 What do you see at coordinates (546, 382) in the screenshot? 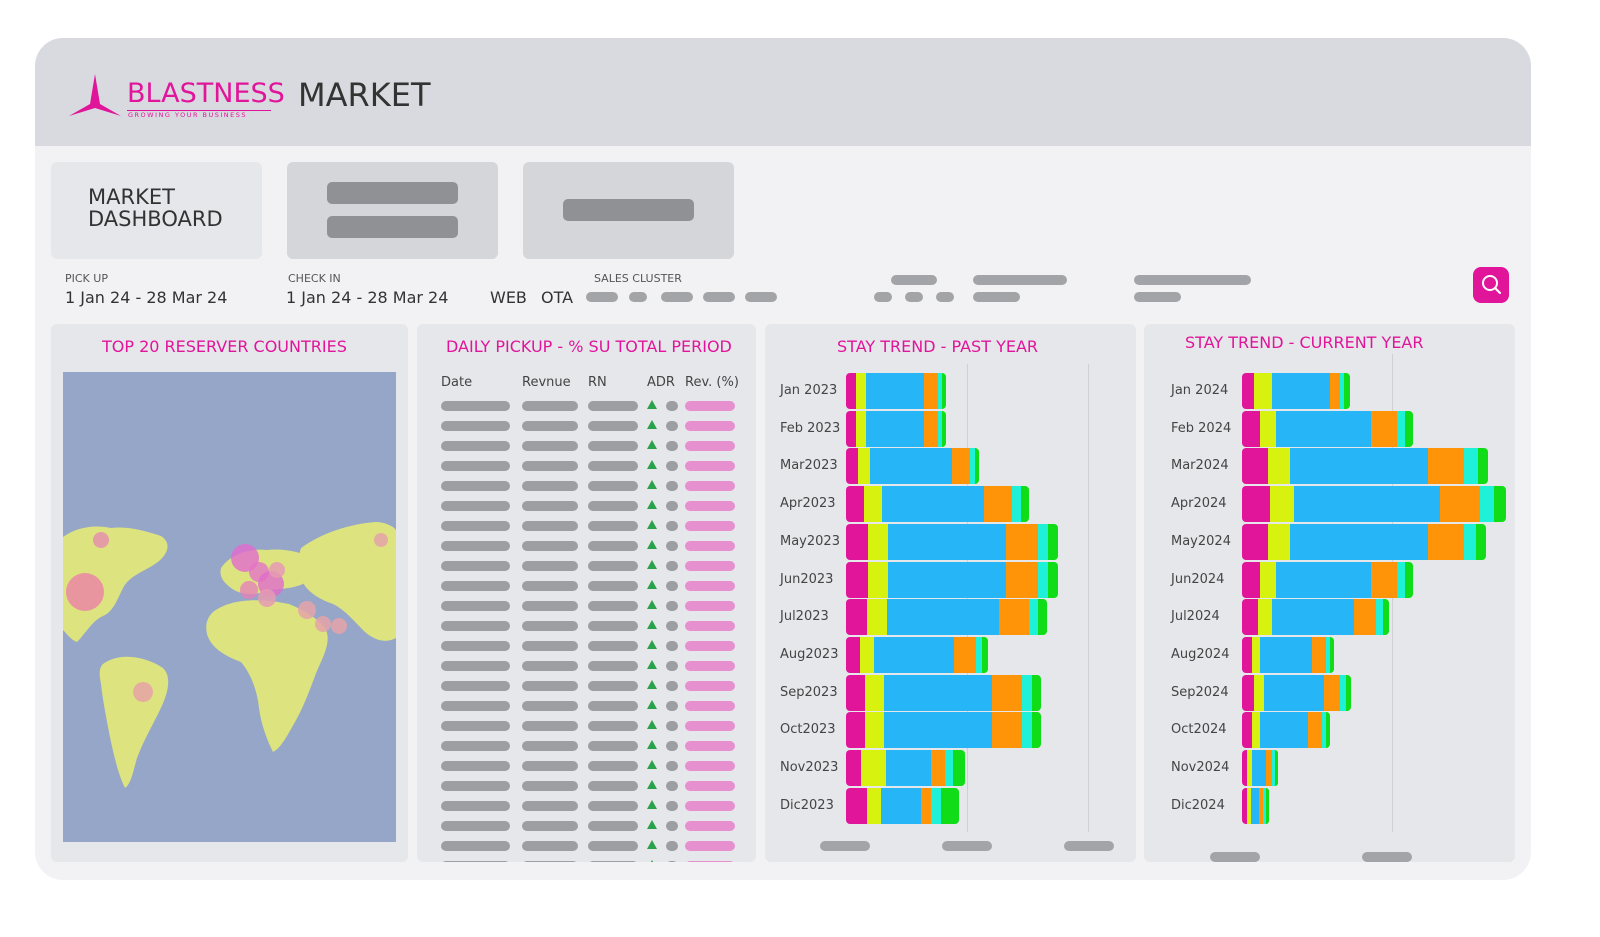
I see `col-header-revenue: Revnue` at bounding box center [546, 382].